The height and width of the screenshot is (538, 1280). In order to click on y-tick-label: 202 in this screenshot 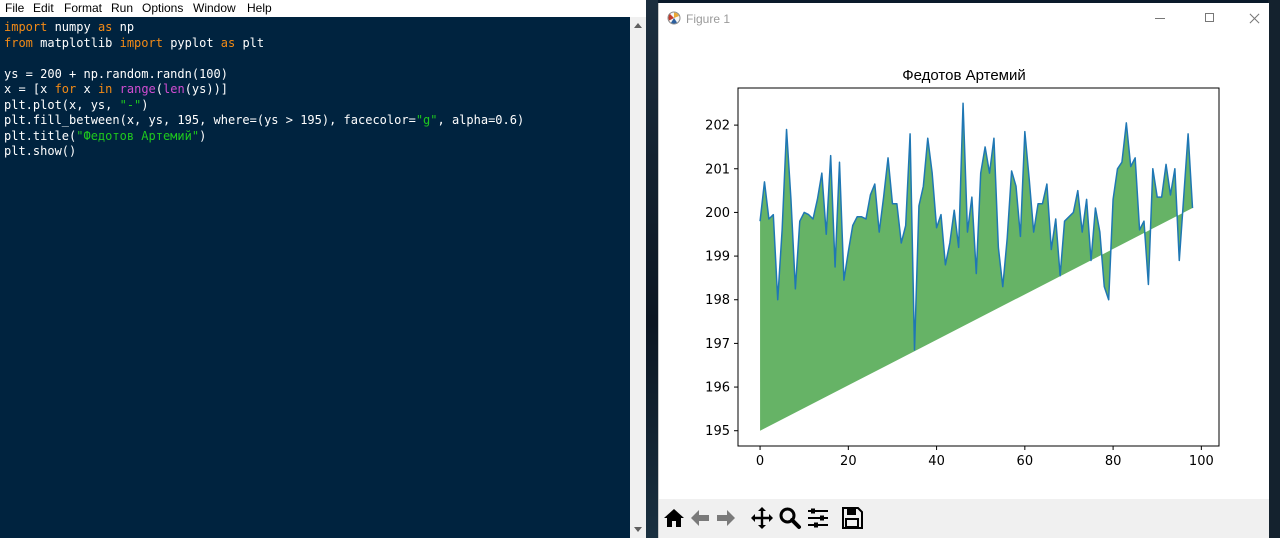, I will do `click(717, 126)`.